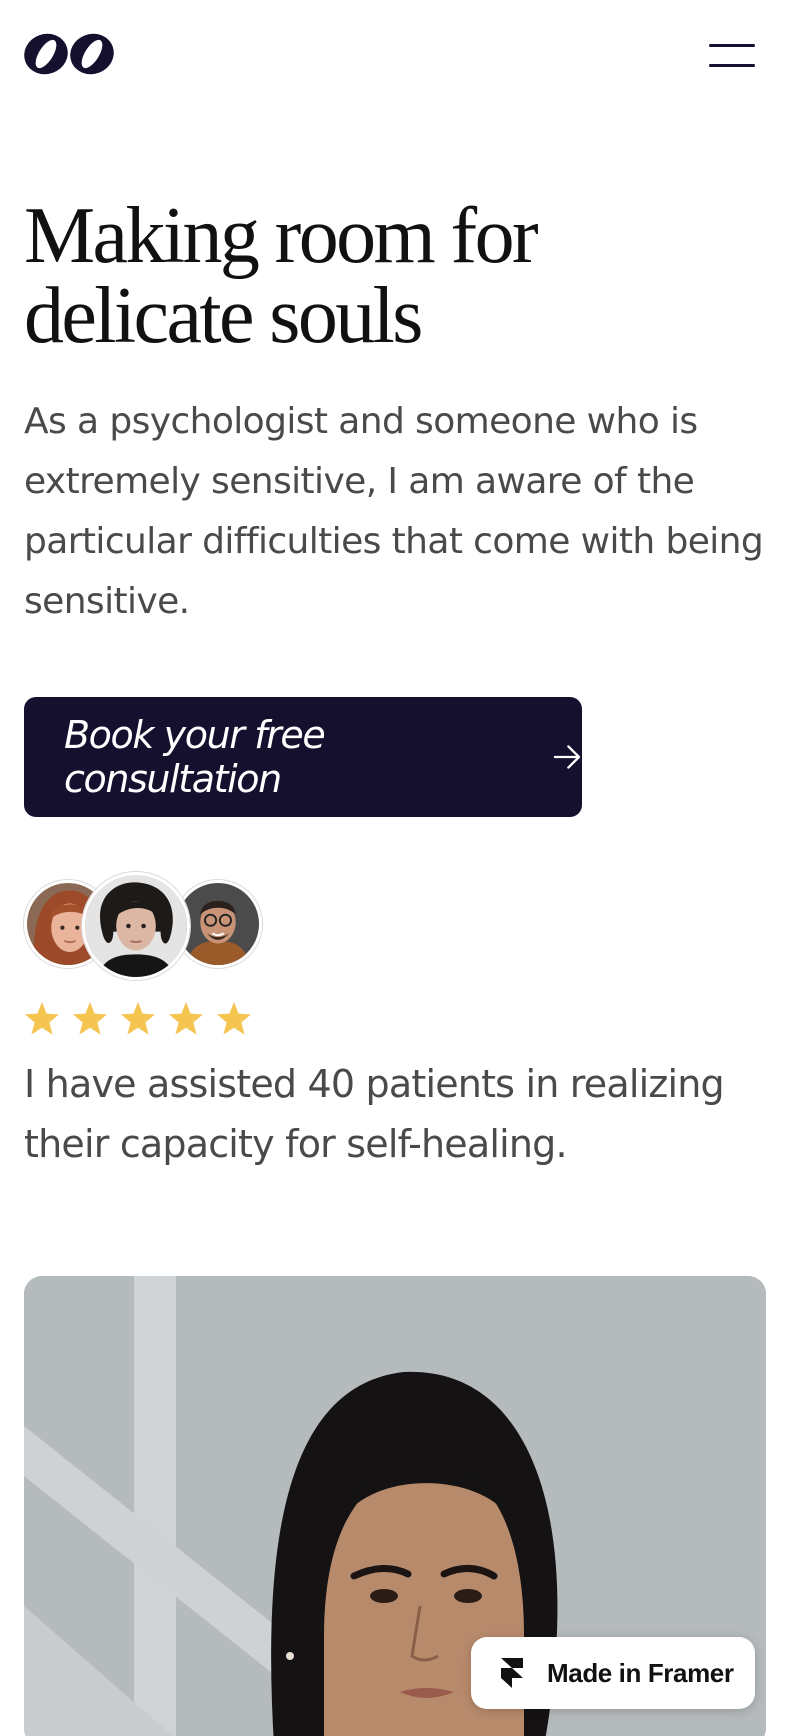 Image resolution: width=790 pixels, height=1736 pixels. What do you see at coordinates (281, 236) in the screenshot?
I see `hero-title-line1: Making room for` at bounding box center [281, 236].